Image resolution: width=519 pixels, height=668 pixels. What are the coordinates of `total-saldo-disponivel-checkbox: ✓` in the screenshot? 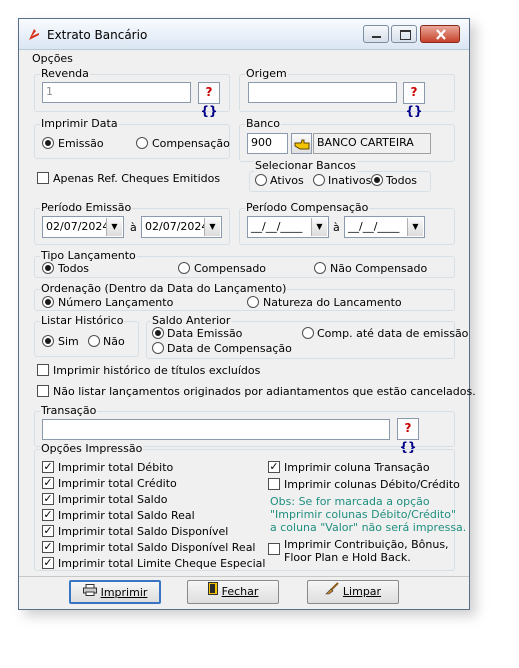 It's located at (48, 531).